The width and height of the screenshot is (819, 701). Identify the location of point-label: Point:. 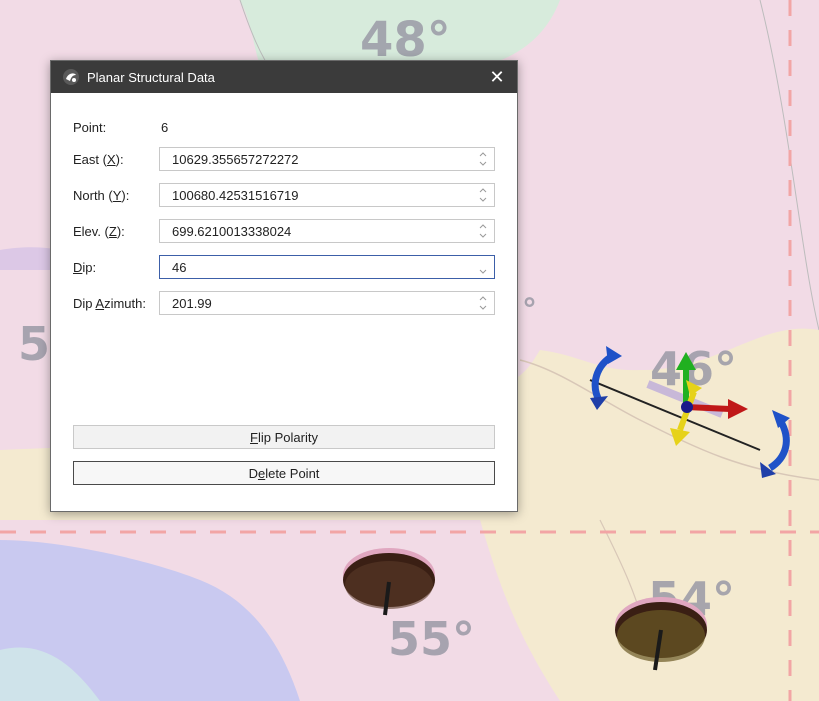
(90, 127).